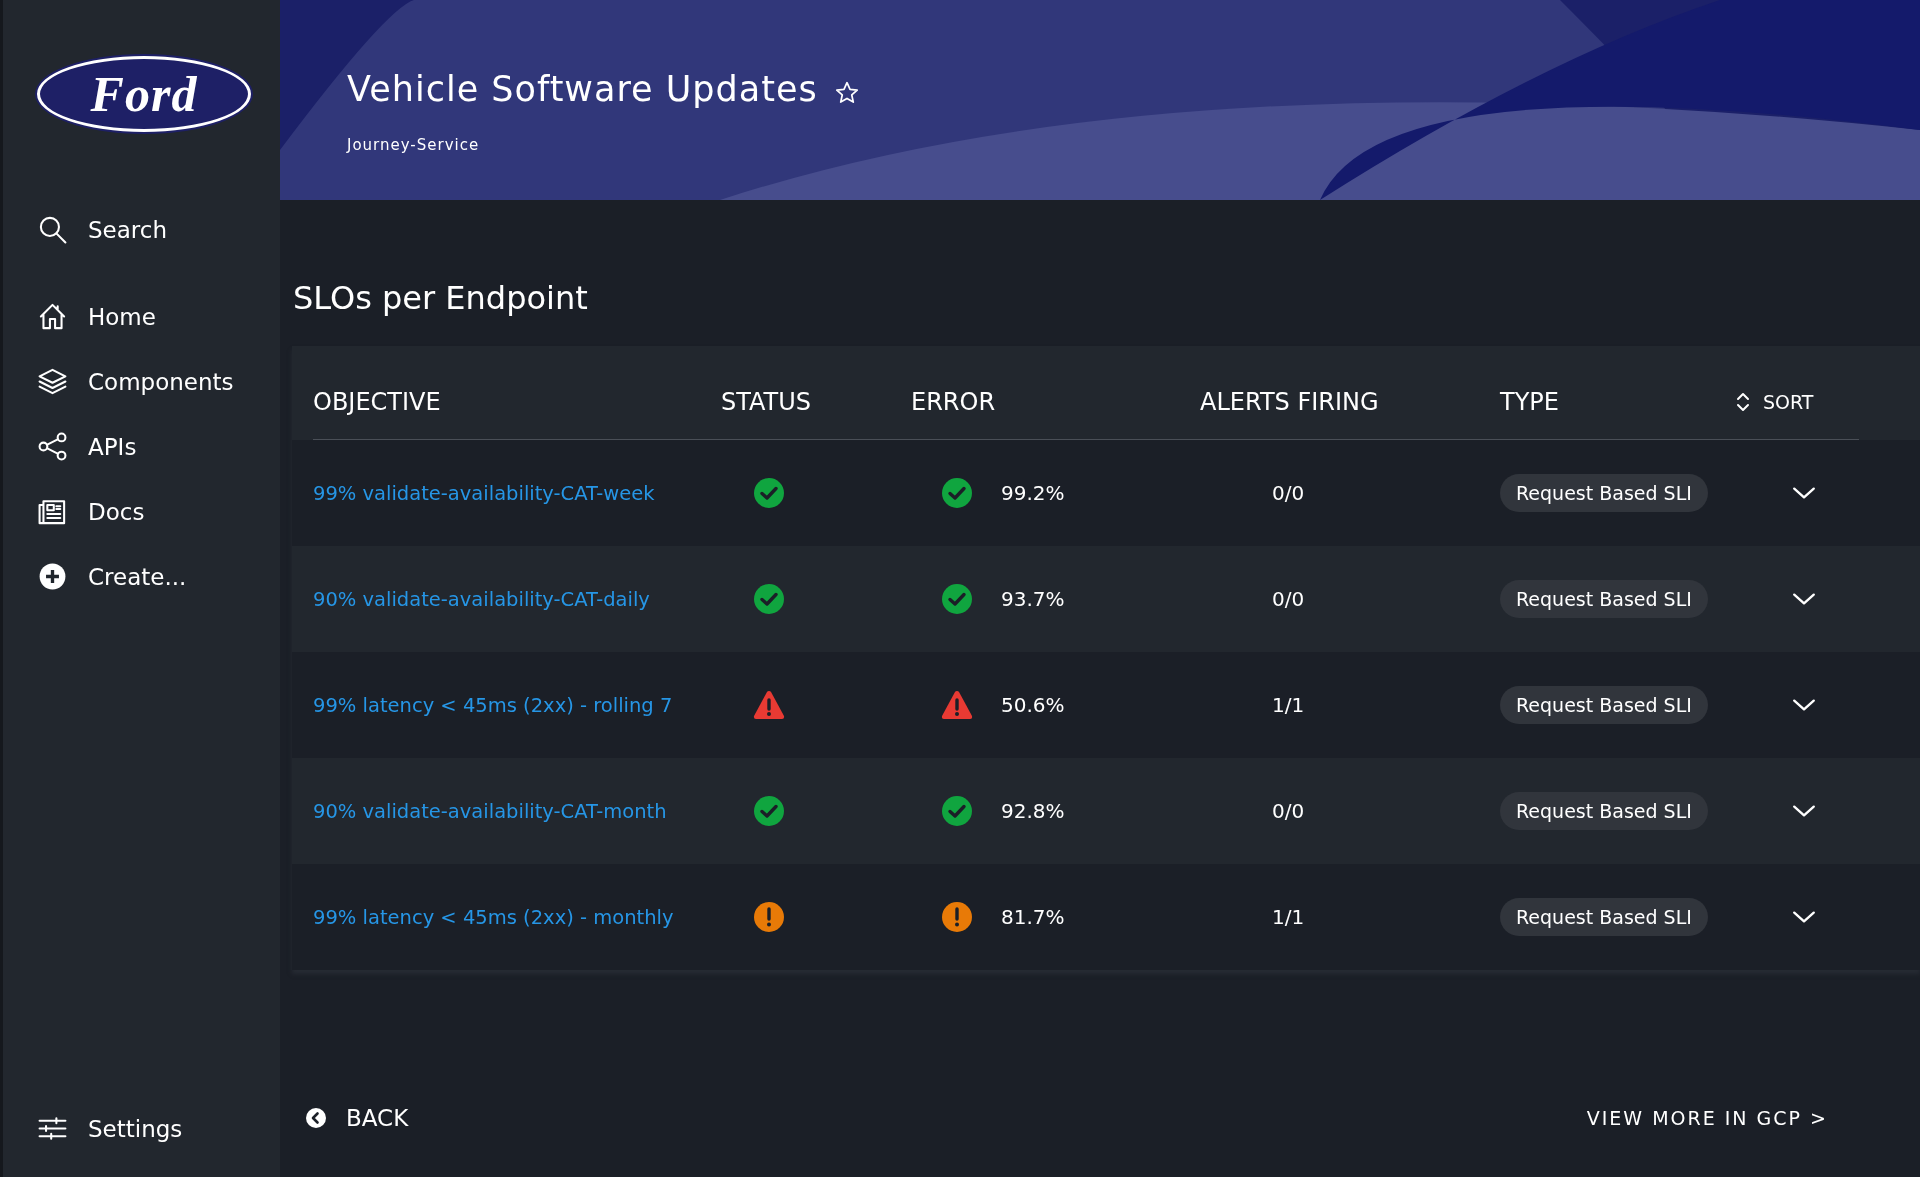 The image size is (1920, 1177). What do you see at coordinates (1033, 811) in the screenshot?
I see `error-value: 92.8%` at bounding box center [1033, 811].